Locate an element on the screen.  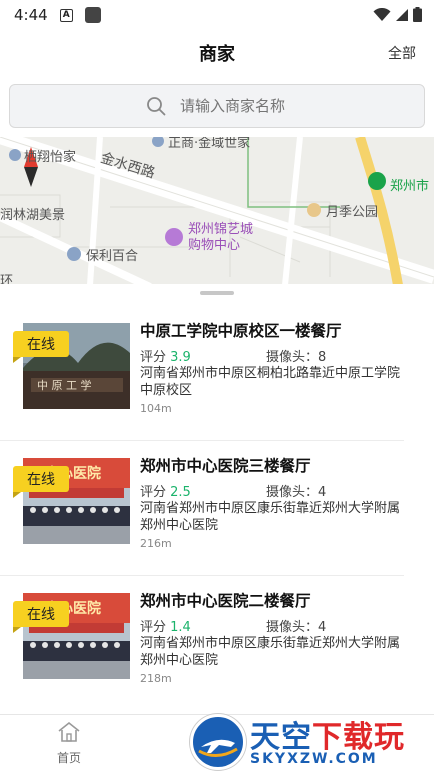
signal-icon is located at coordinates (402, 14).